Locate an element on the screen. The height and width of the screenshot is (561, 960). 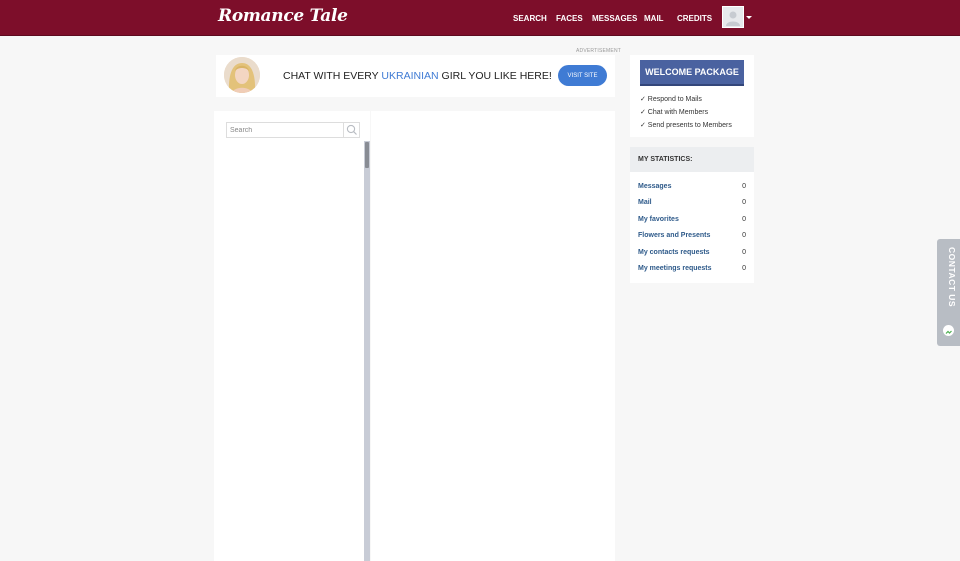
search-button is located at coordinates (351, 130).